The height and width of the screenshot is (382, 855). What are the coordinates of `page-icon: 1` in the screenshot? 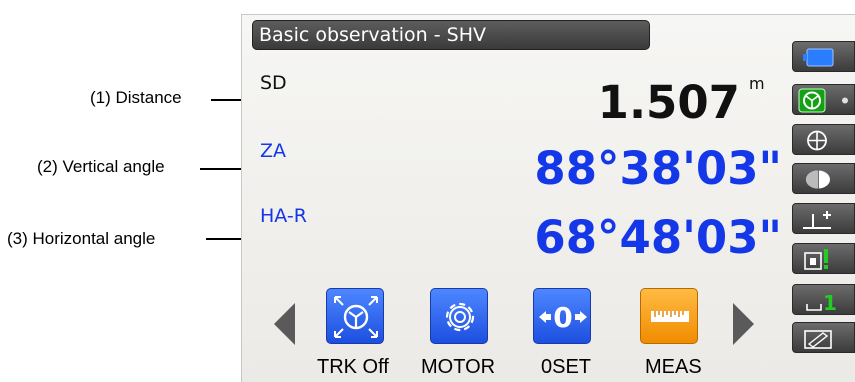 It's located at (821, 303).